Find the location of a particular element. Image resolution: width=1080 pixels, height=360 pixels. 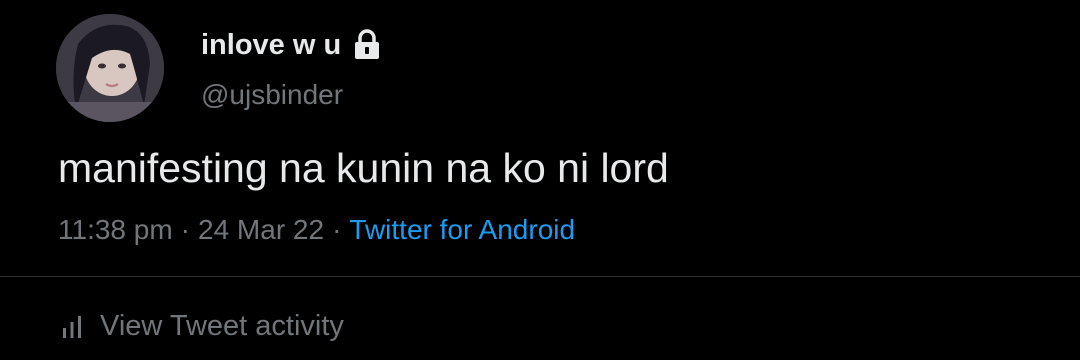

display-name-row: inlove w u is located at coordinates (291, 45).